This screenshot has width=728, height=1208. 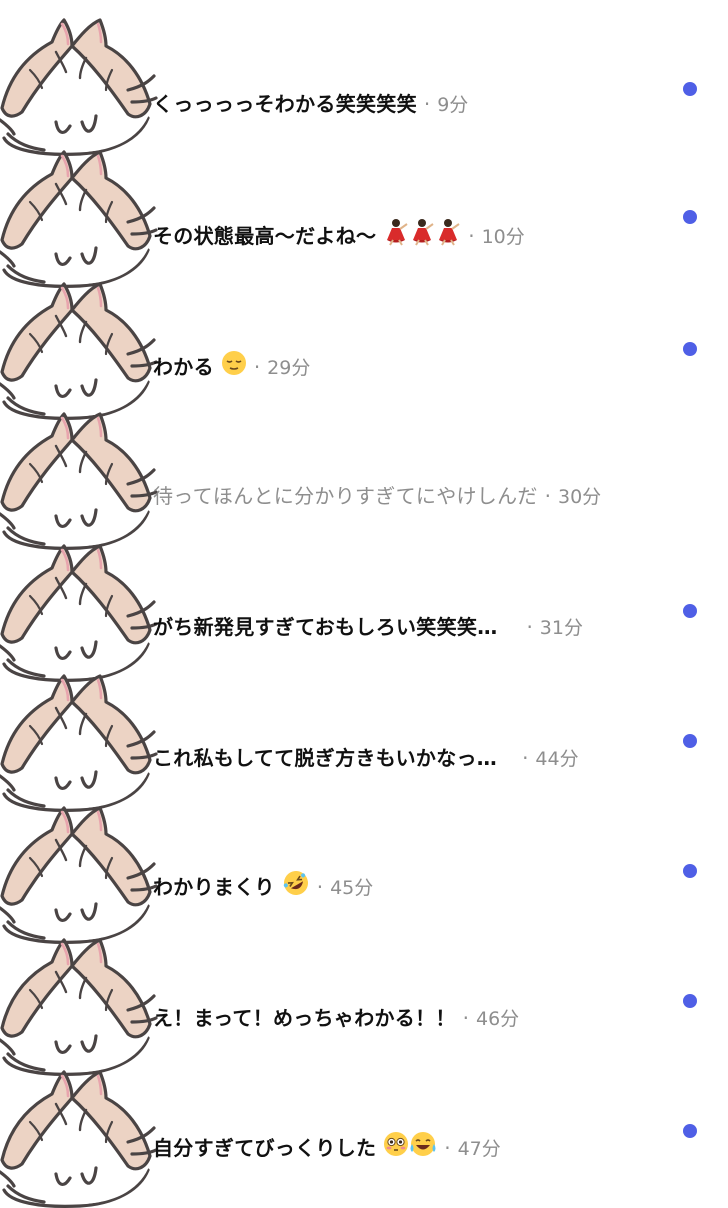 I want to click on comment-row: その状態最高〜だよね〜 · 10分, so click(x=364, y=217).